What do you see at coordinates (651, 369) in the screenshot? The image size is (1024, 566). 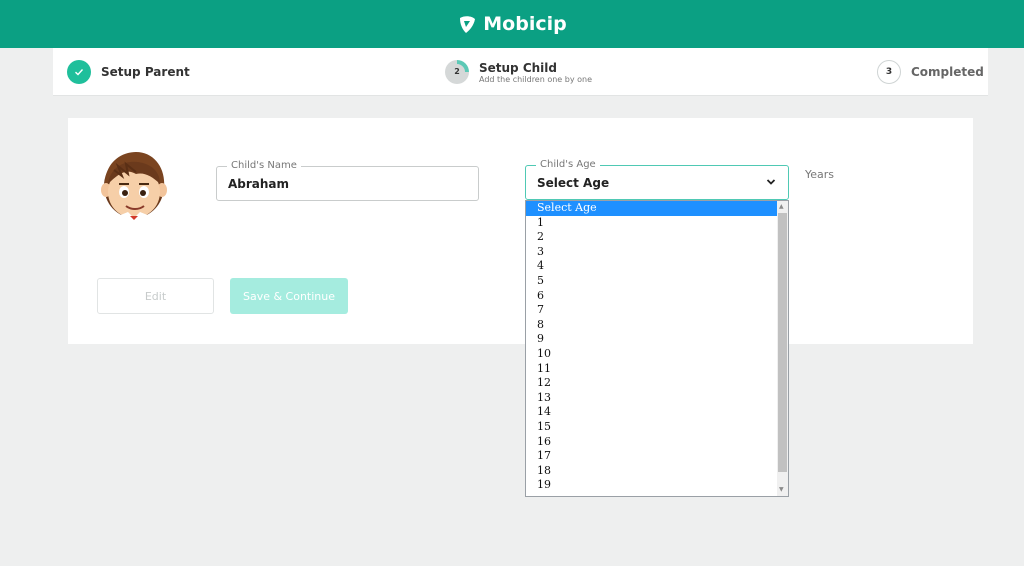 I see `age-option: 11` at bounding box center [651, 369].